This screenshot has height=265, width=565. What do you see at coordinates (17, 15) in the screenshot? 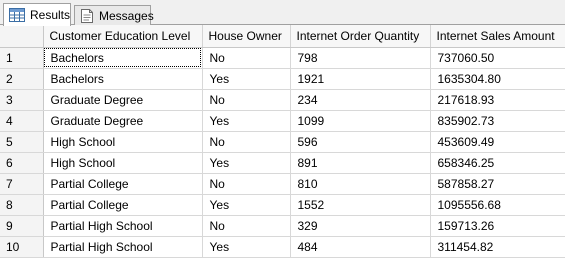
I see `results-grid-icon` at bounding box center [17, 15].